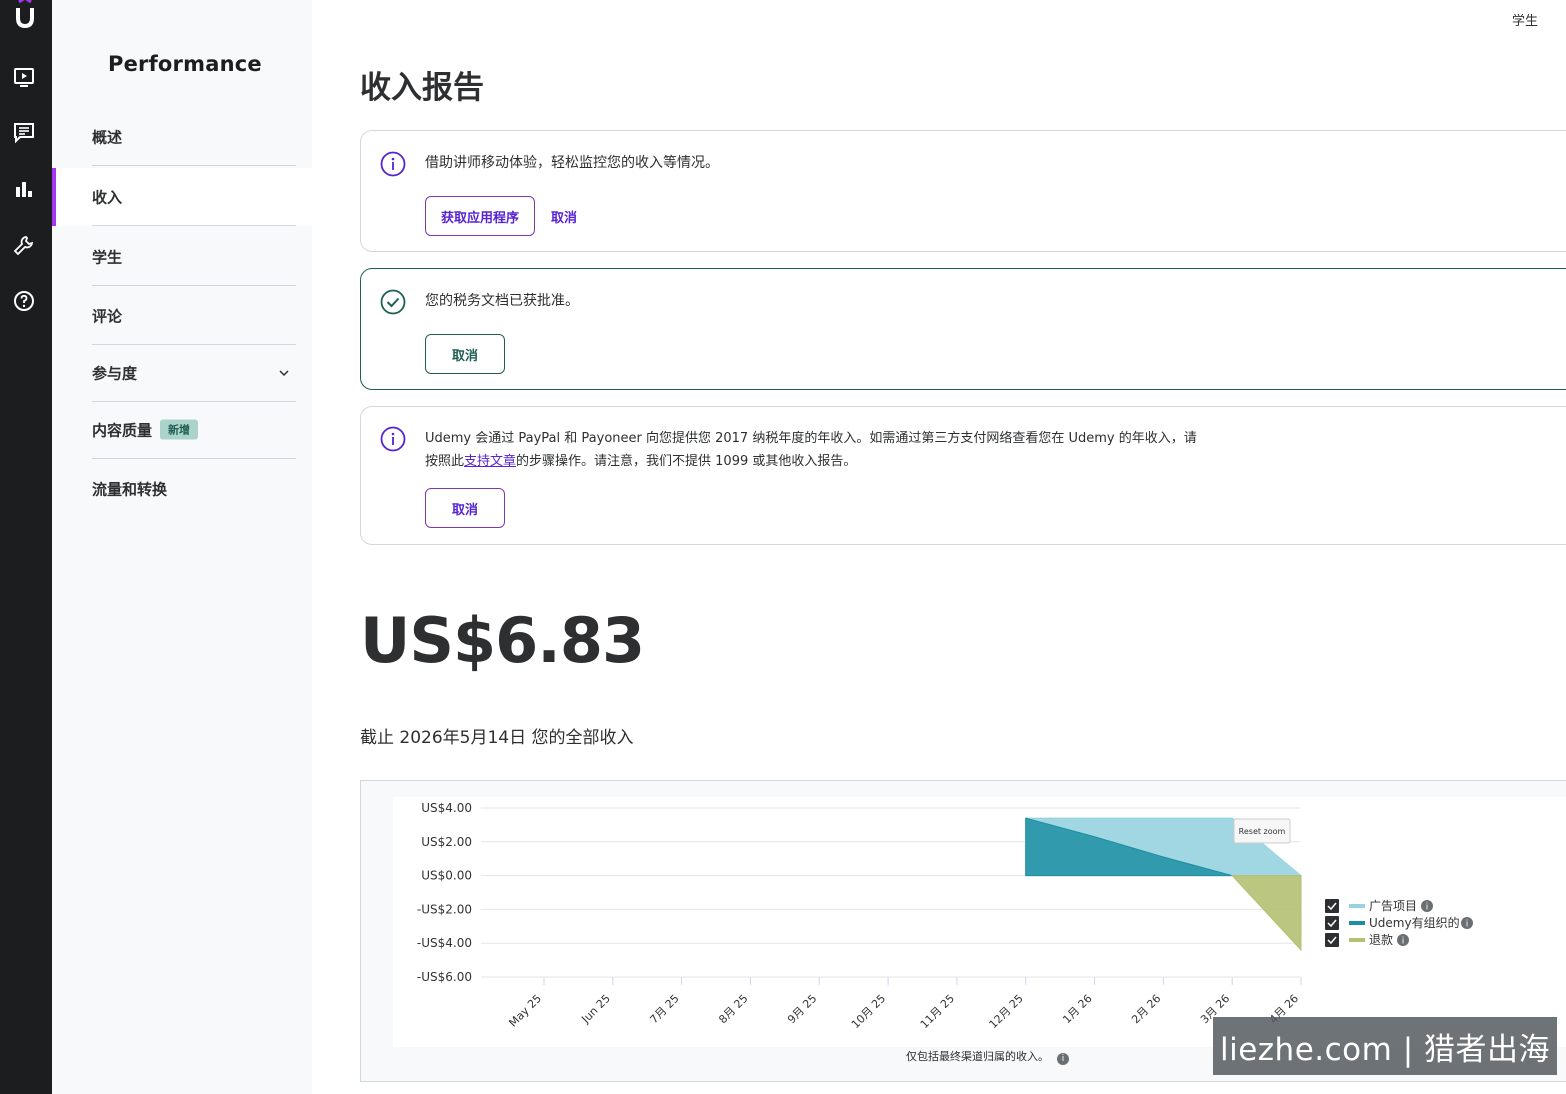 The width and height of the screenshot is (1566, 1094). I want to click on tools-wrench-icon, so click(24, 245).